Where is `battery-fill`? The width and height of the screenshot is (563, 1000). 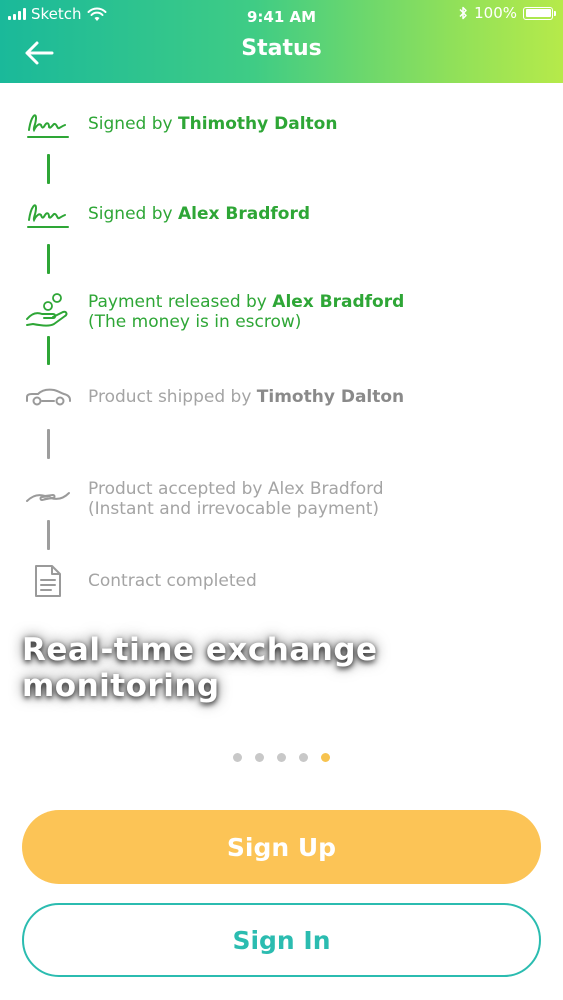 battery-fill is located at coordinates (538, 13).